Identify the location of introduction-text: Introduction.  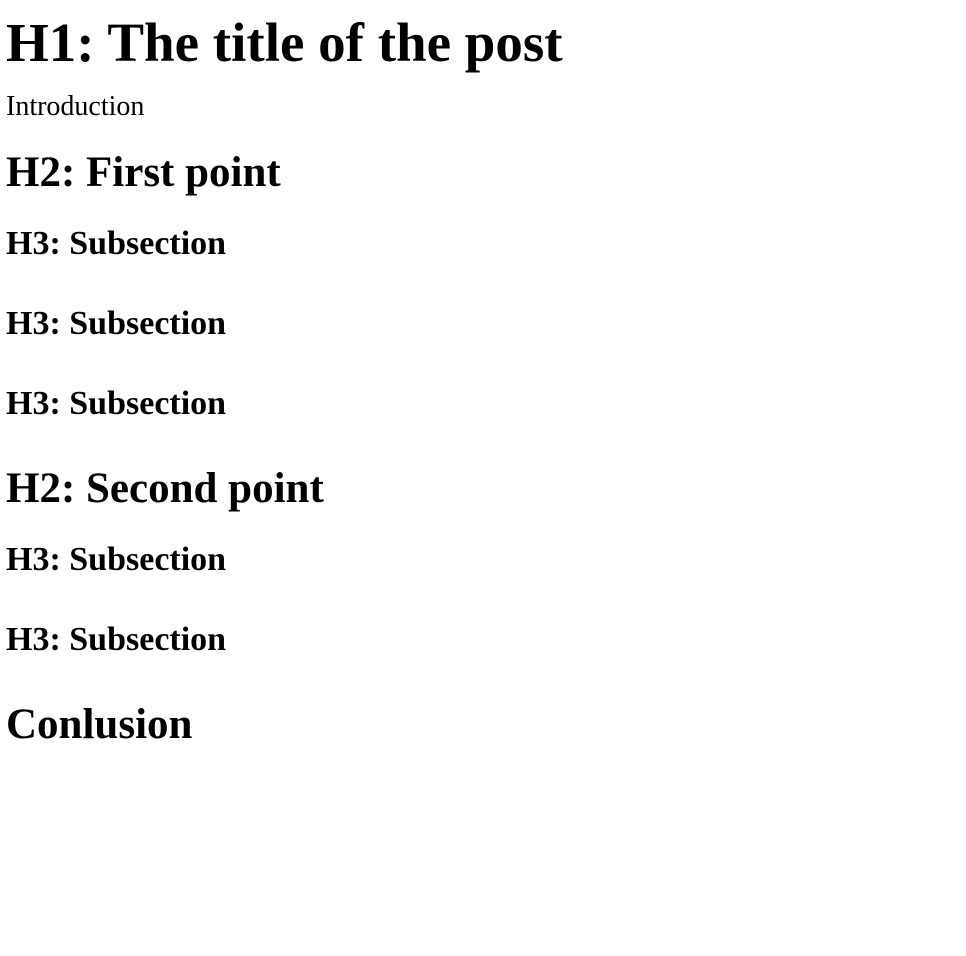
(75, 106).